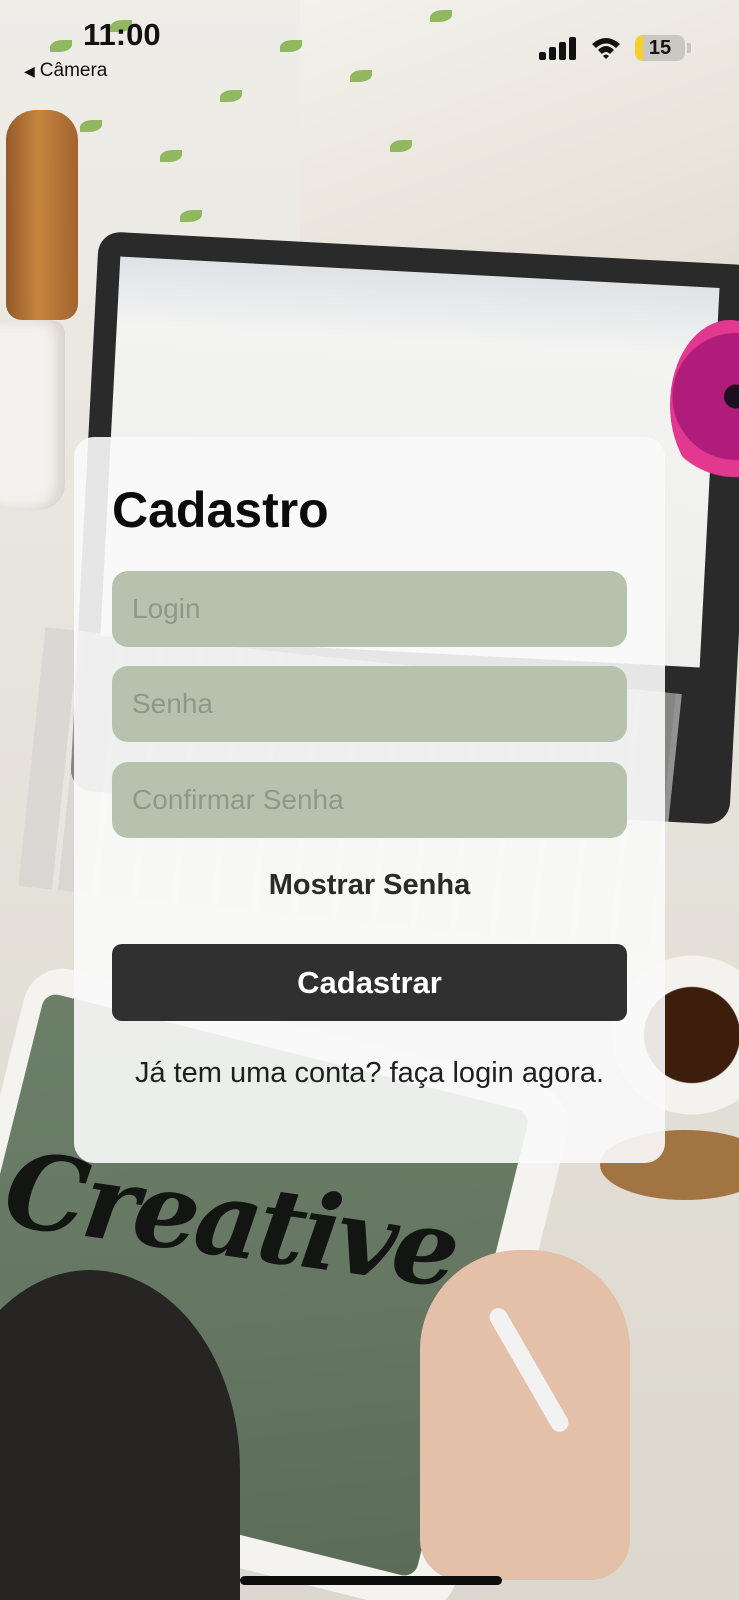  Describe the element at coordinates (32, 415) in the screenshot. I see `background-mug` at that location.